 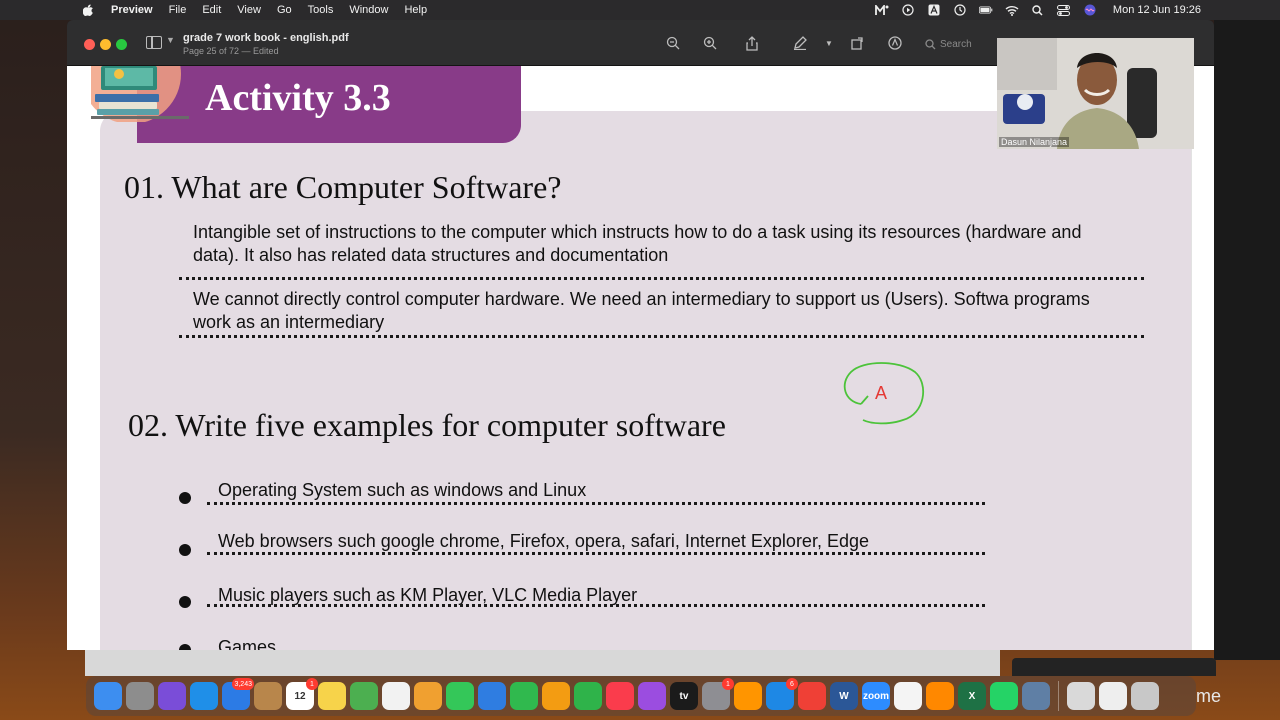 I want to click on dock-app-finder-icon, so click(x=108, y=696).